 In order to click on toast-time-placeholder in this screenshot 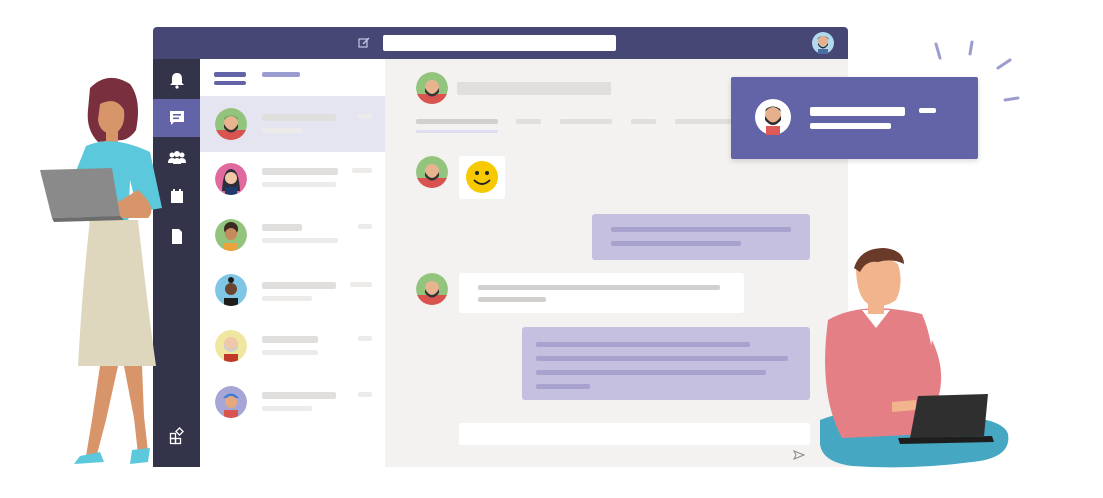, I will do `click(927, 110)`.